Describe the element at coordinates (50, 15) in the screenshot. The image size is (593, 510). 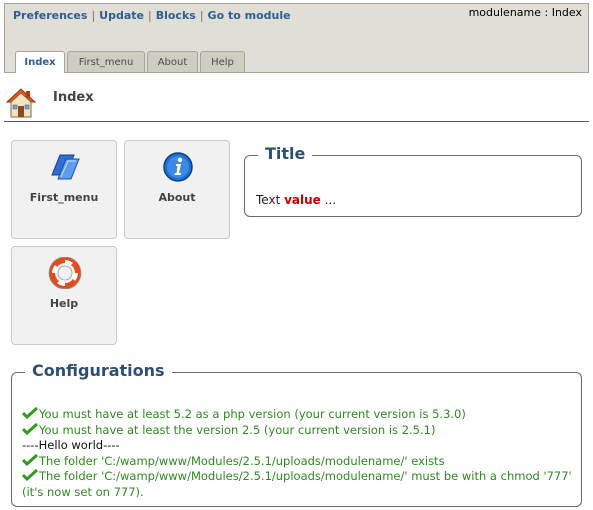
I see `preferences-link: Preferences` at that location.